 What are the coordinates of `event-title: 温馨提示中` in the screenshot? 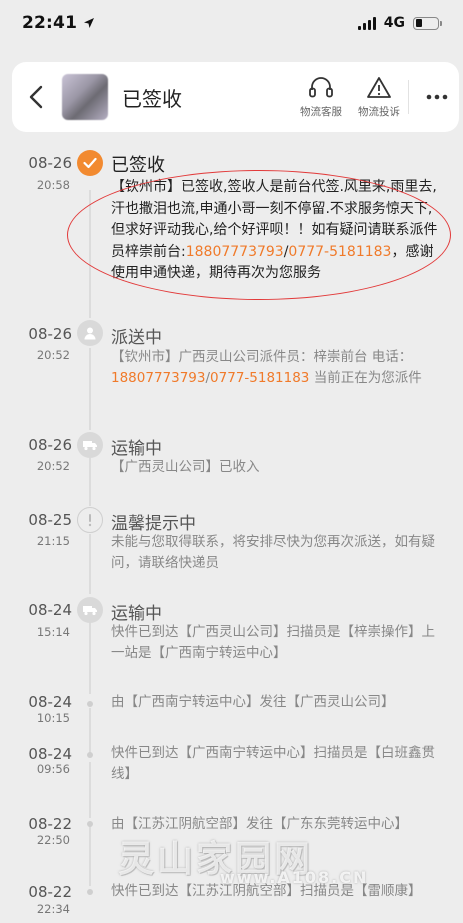 It's located at (153, 524).